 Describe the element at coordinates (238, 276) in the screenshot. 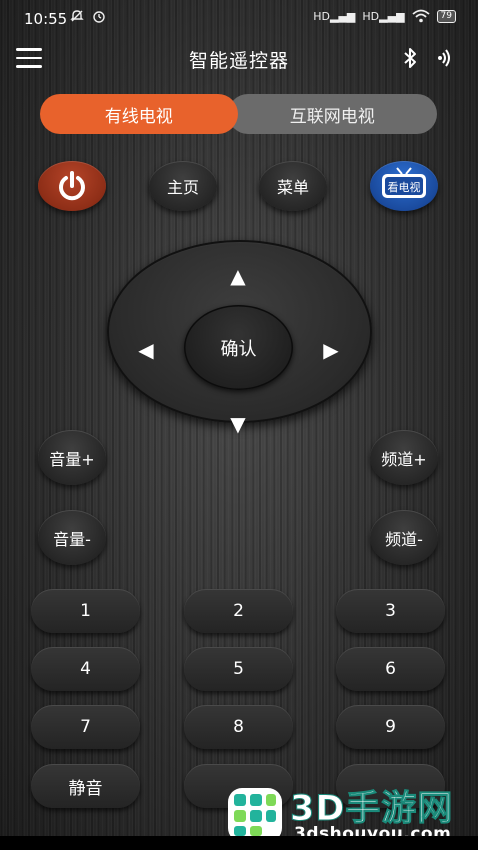

I see `up-arrow-icon: ▲` at that location.